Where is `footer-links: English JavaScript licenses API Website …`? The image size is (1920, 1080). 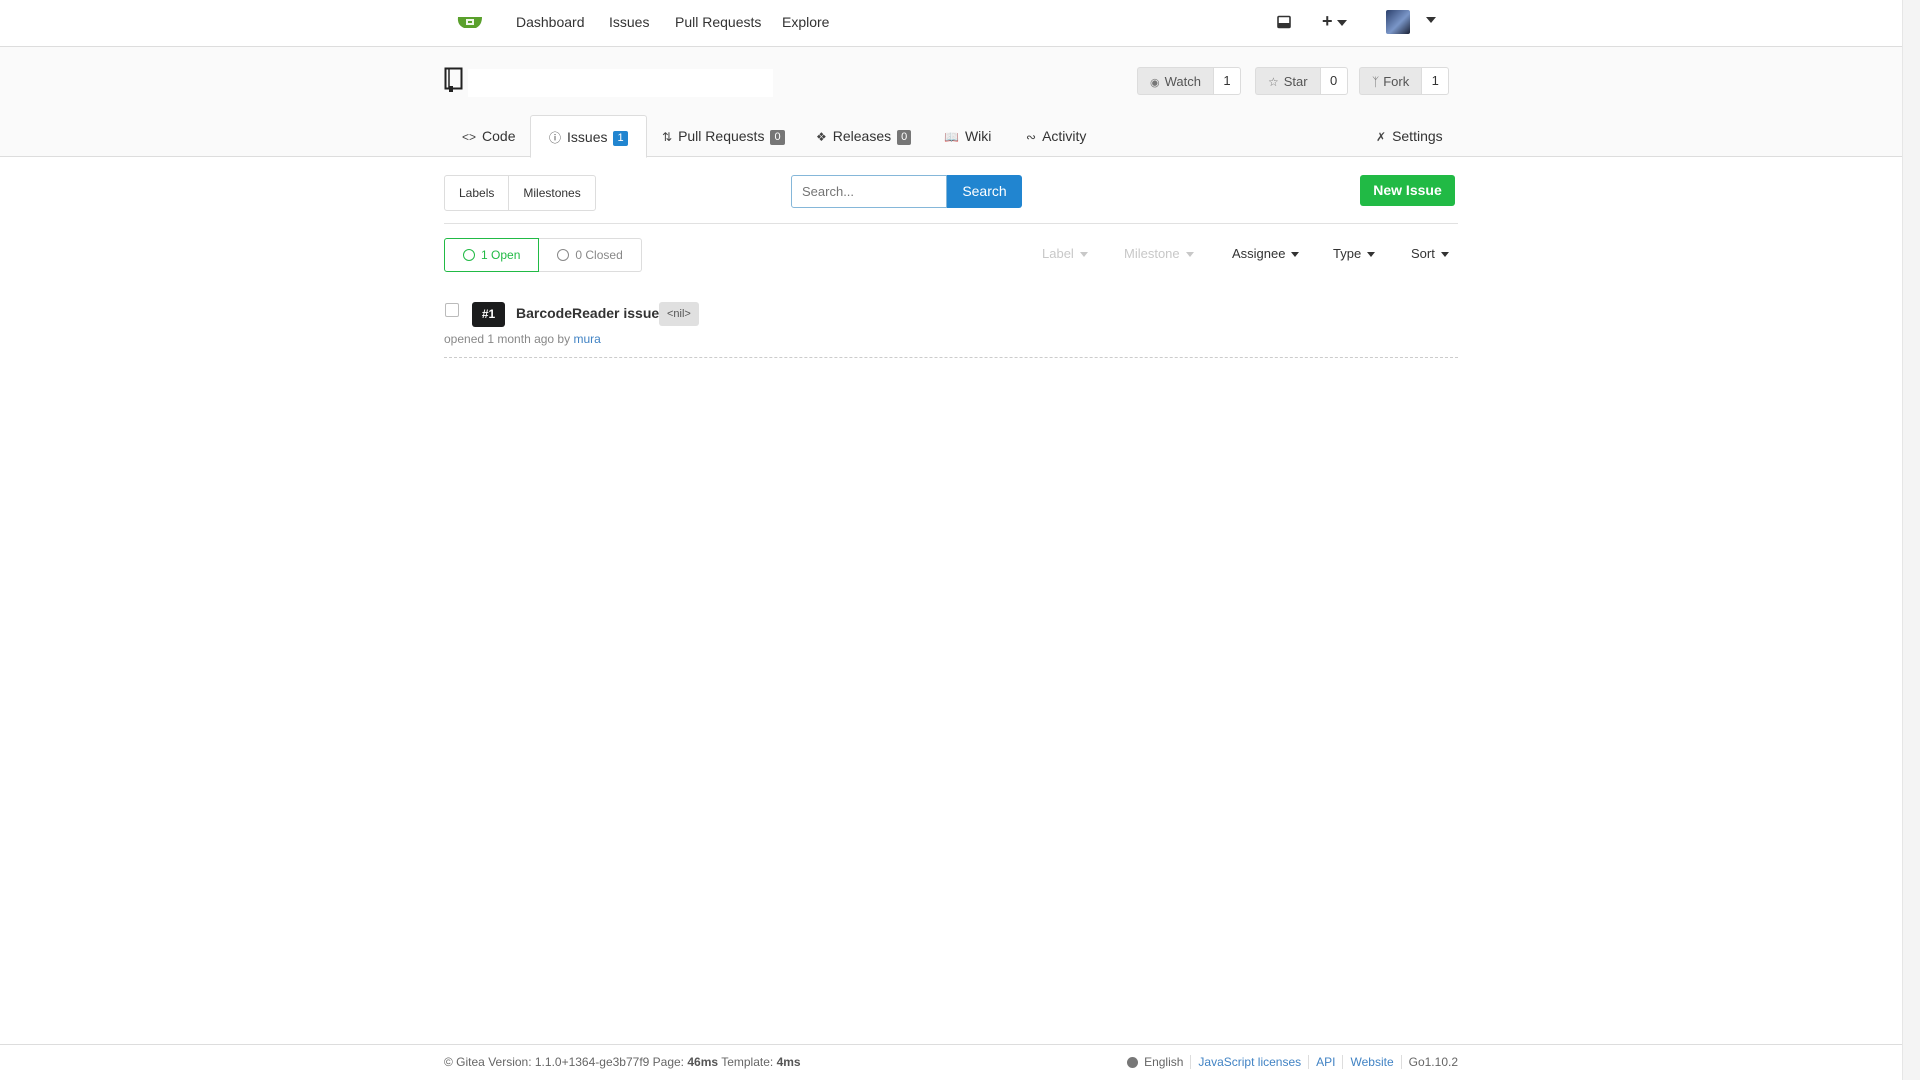
footer-links: English JavaScript licenses API Website … is located at coordinates (1292, 1062).